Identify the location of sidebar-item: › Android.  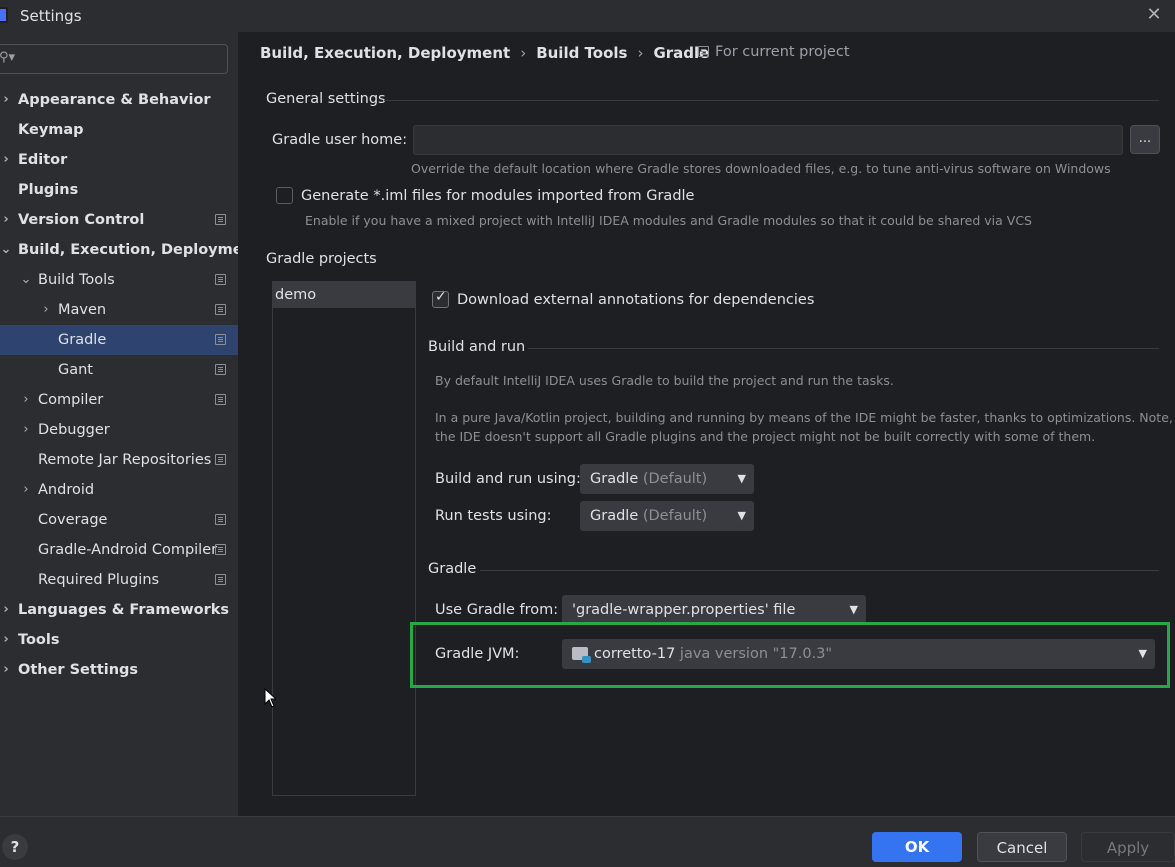
(119, 490).